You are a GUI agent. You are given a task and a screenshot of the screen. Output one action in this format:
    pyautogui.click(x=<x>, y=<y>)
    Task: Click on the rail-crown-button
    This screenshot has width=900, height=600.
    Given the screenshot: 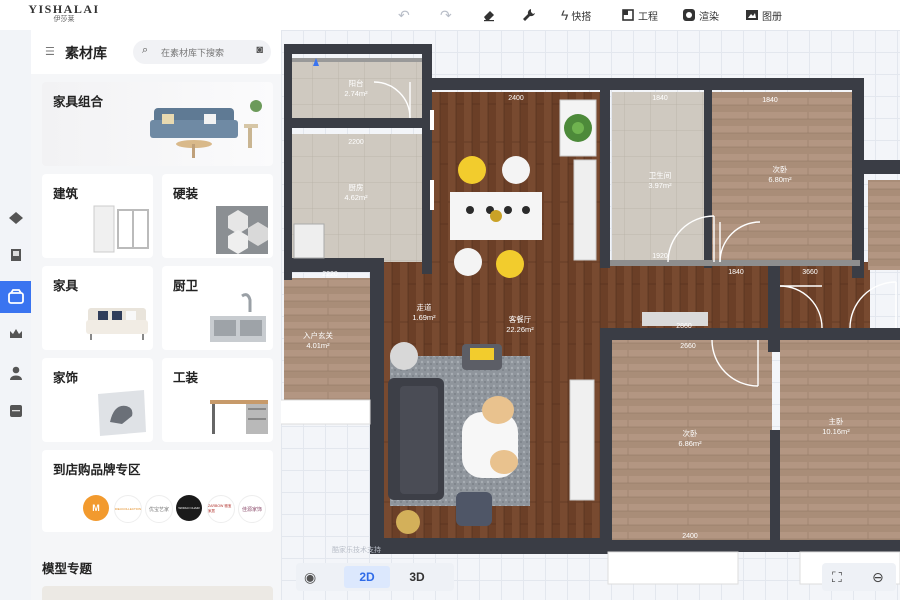 What is the action you would take?
    pyautogui.click(x=16, y=334)
    